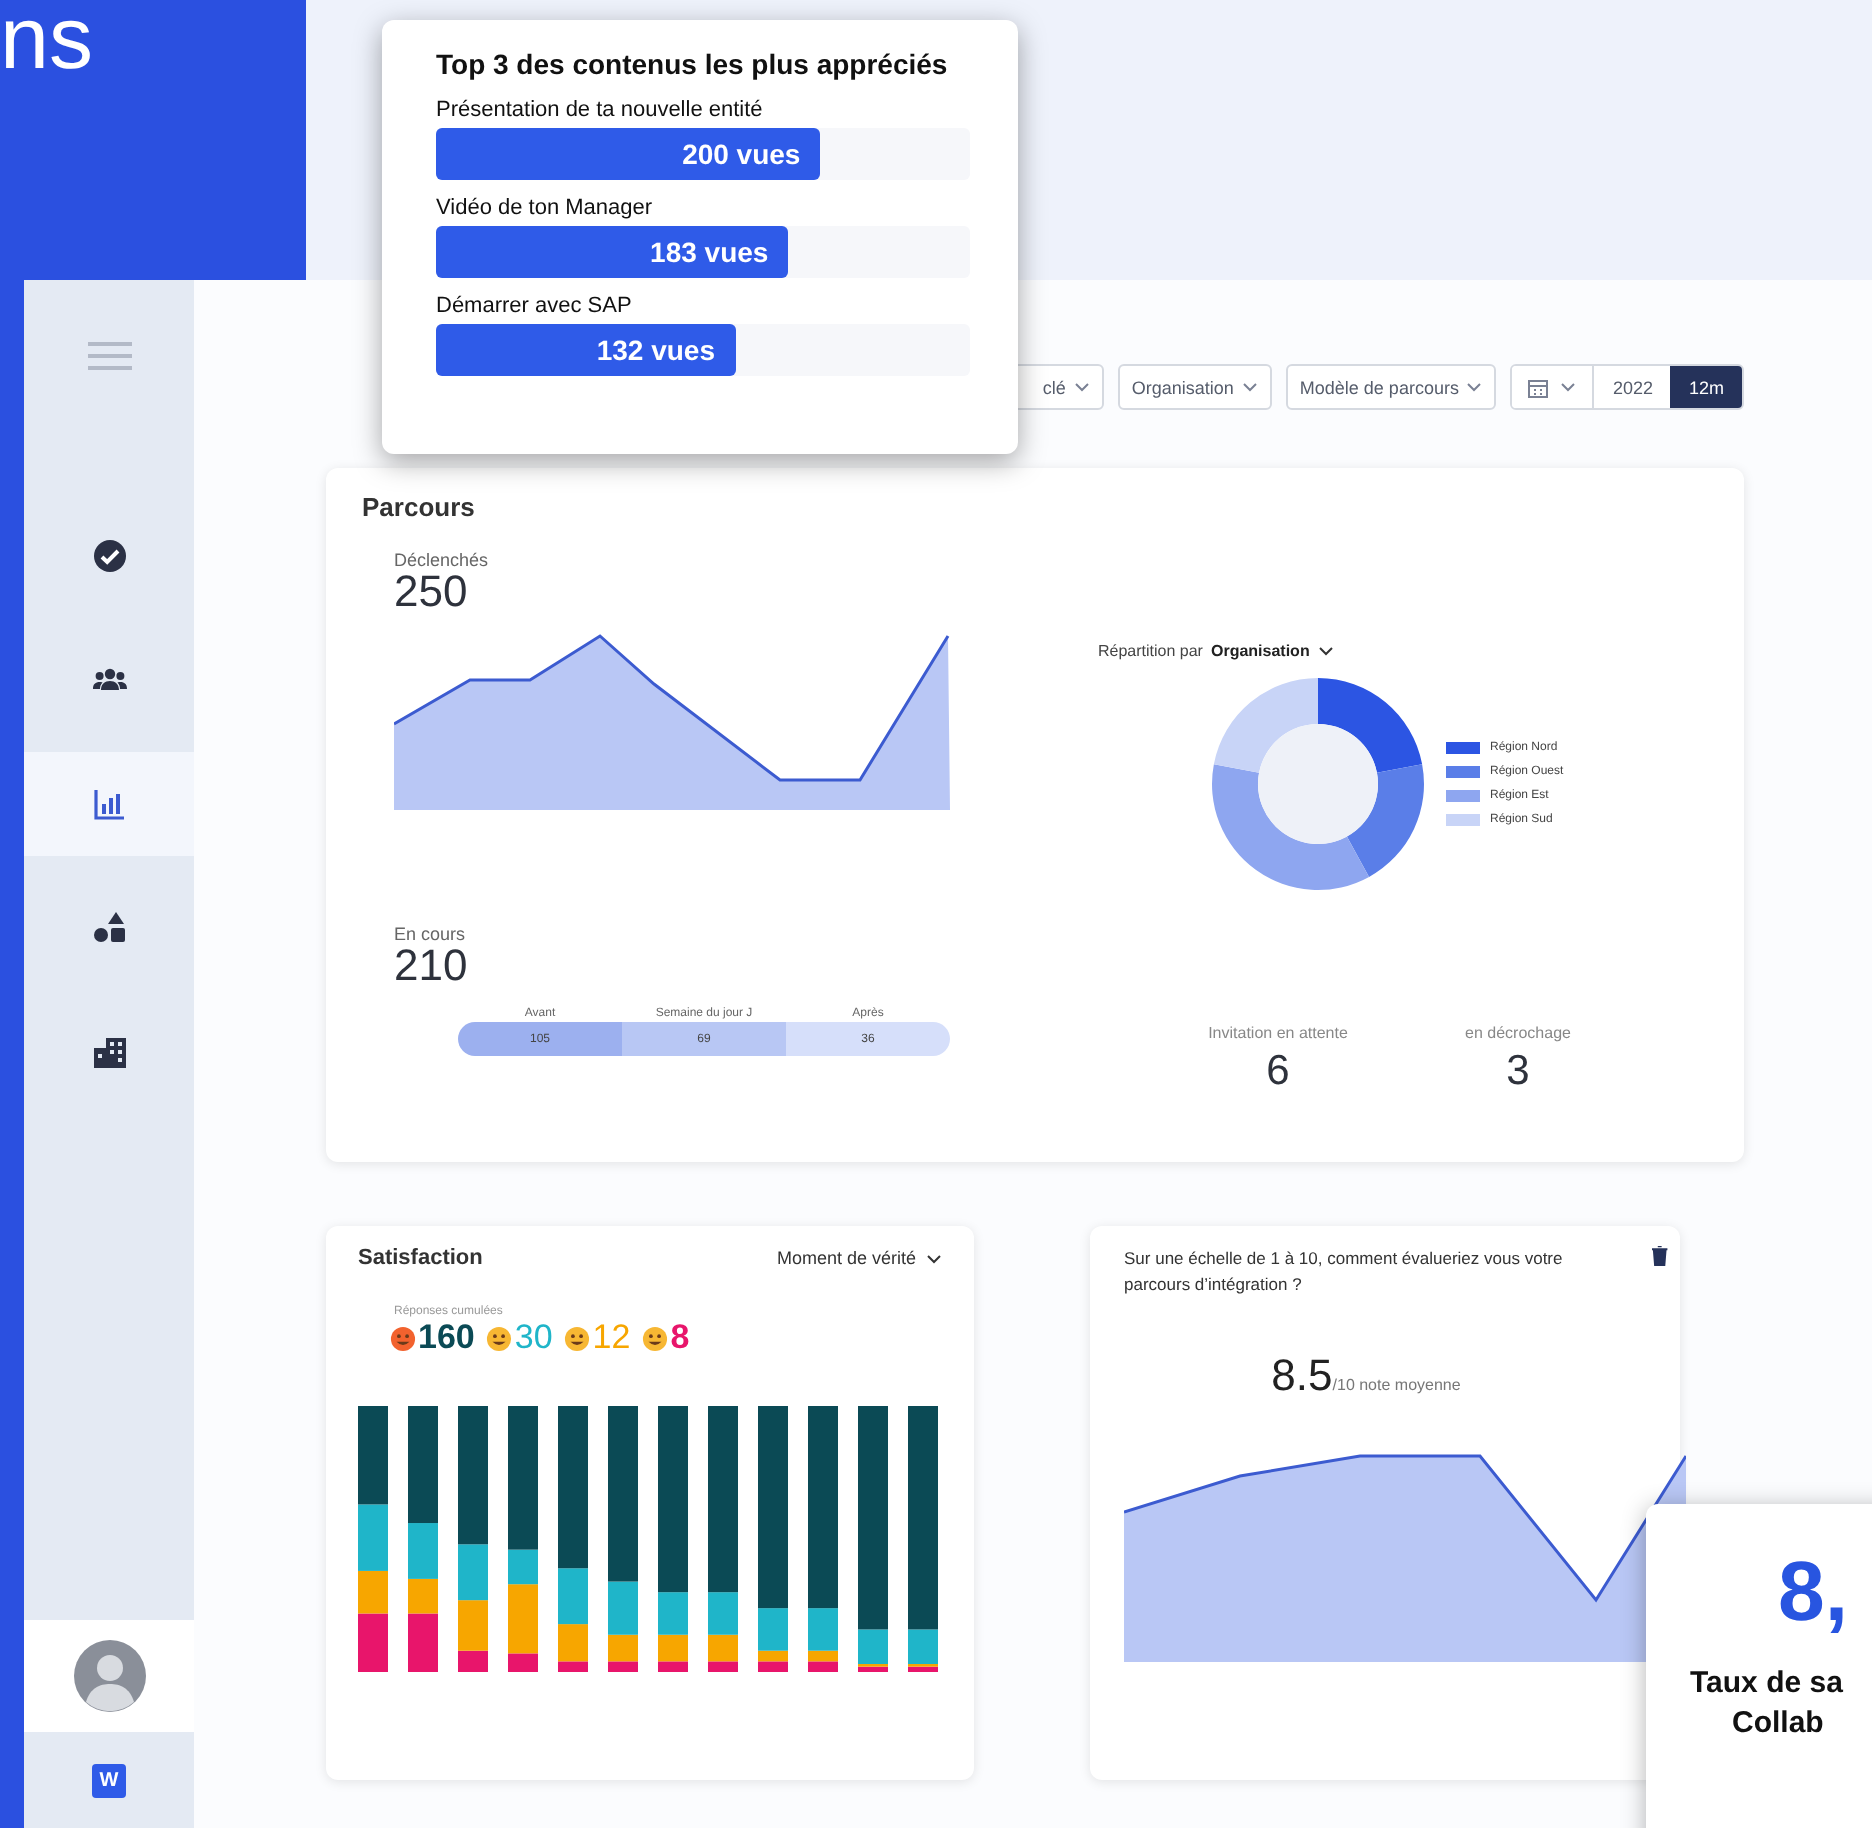 The height and width of the screenshot is (1828, 1872). What do you see at coordinates (446, 1338) in the screenshot?
I see `response-count: 160` at bounding box center [446, 1338].